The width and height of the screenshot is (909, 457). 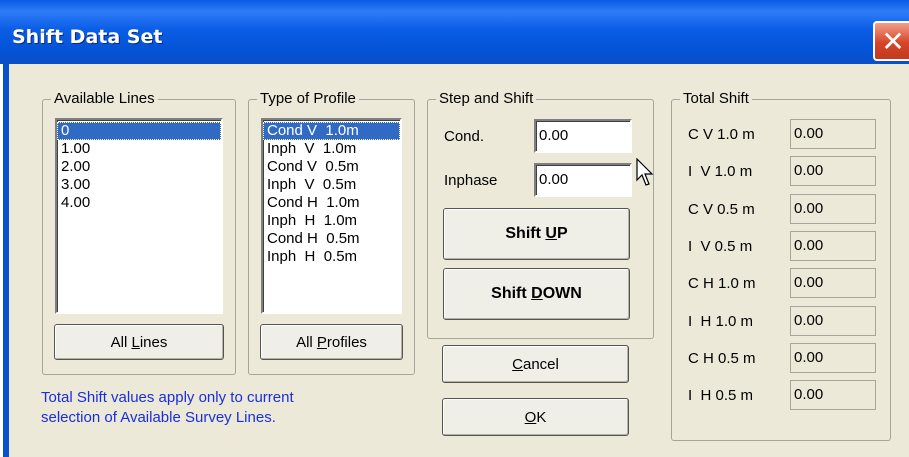 I want to click on shift-up-button: Shift UP, so click(x=536, y=234).